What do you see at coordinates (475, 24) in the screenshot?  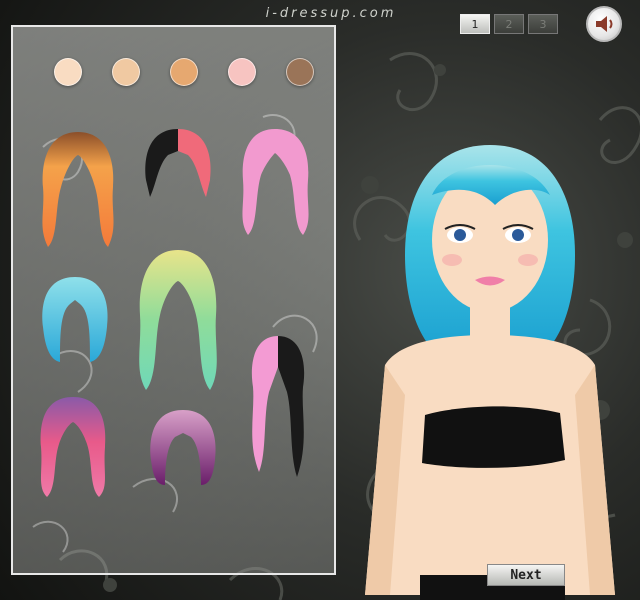 I see `step-tab-1: 1` at bounding box center [475, 24].